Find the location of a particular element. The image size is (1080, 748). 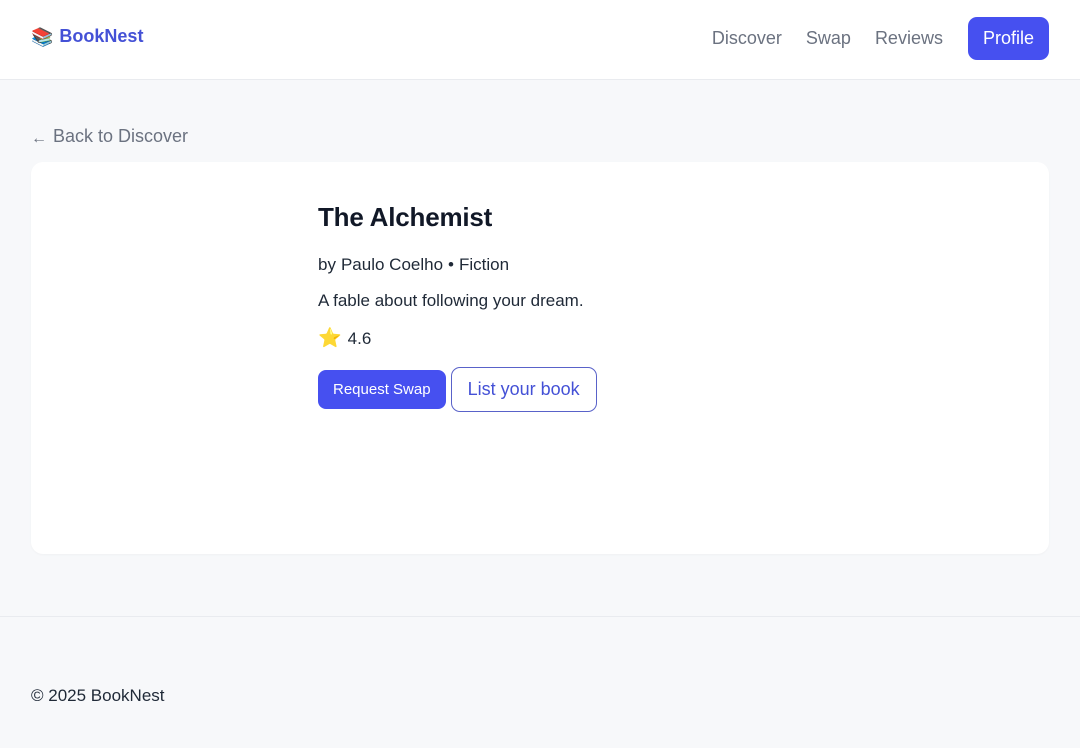

book-meta: by Paulo Coelho • Fiction is located at coordinates (457, 265).